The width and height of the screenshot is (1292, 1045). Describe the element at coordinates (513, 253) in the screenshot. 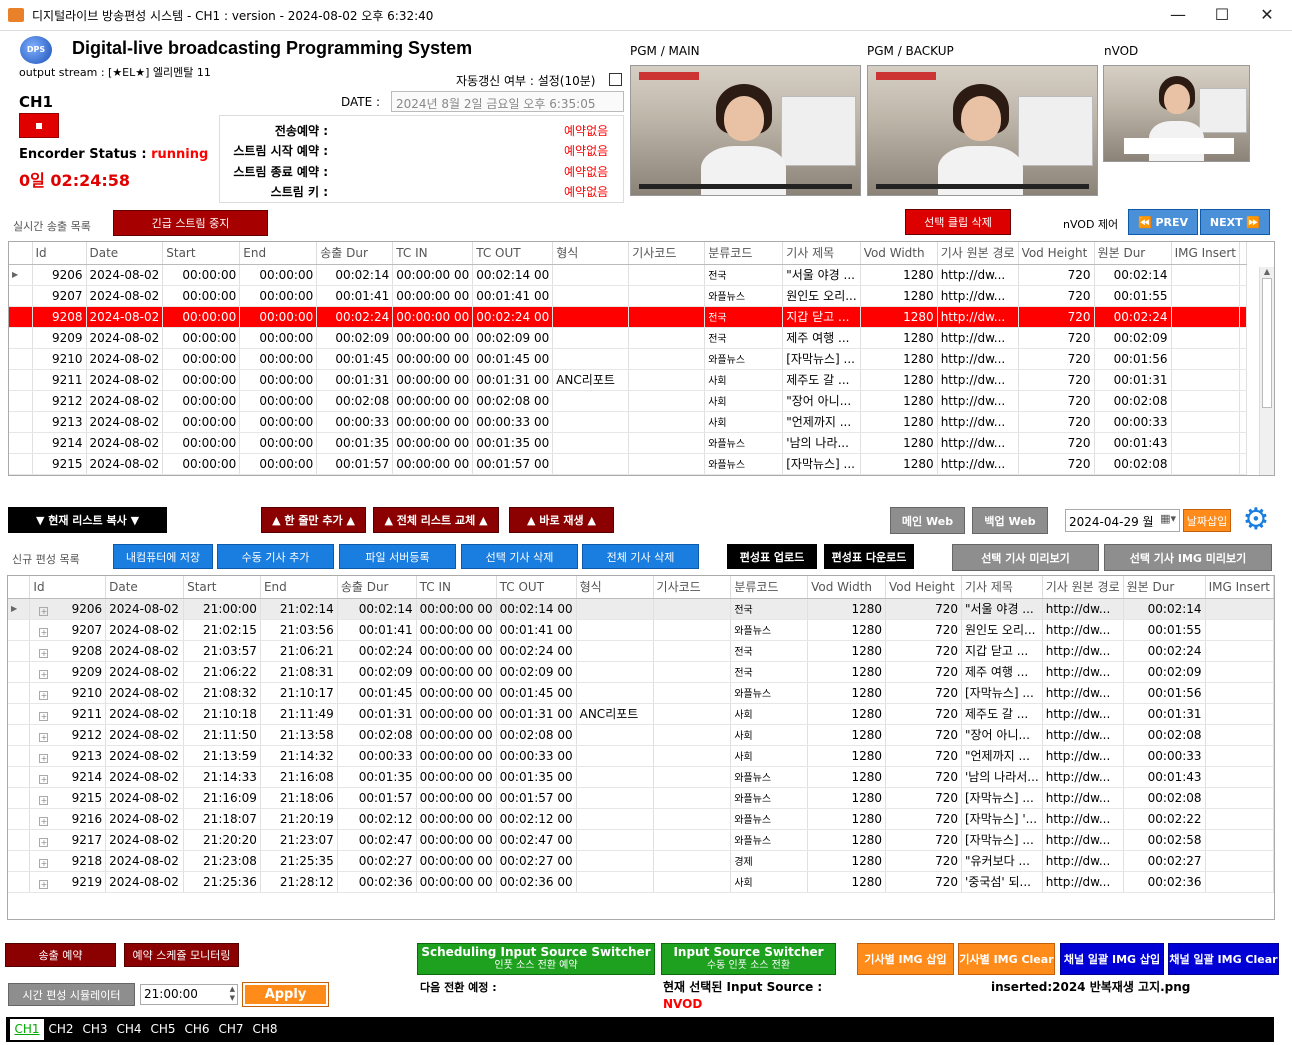

I see `column-header: TC OUT` at that location.